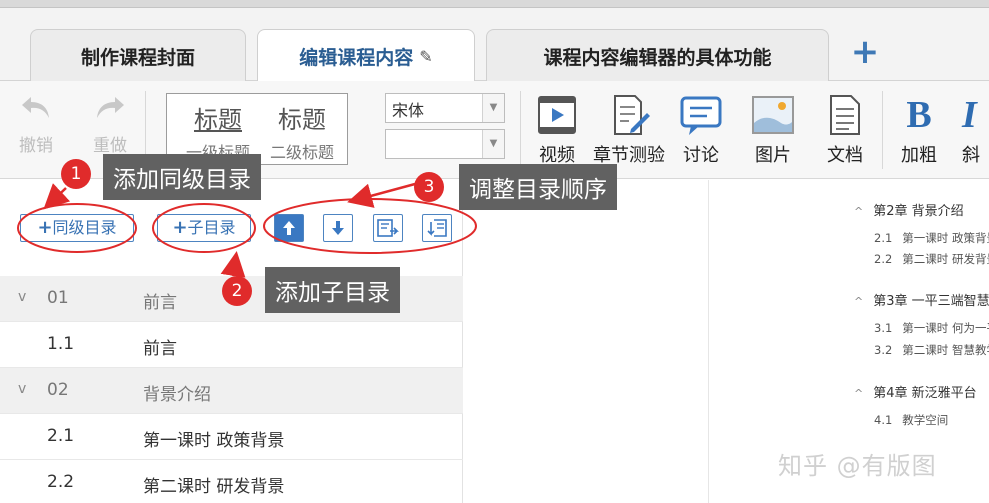 This screenshot has width=989, height=503. Describe the element at coordinates (426, 56) in the screenshot. I see `pencil-icon: ✎` at that location.